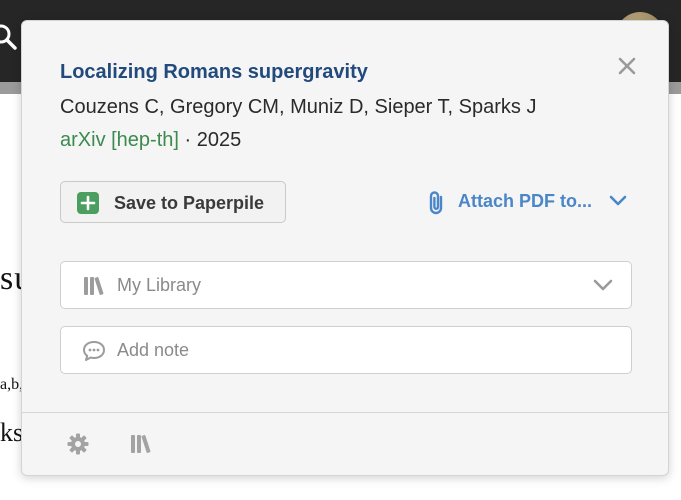 The width and height of the screenshot is (681, 500). Describe the element at coordinates (12, 384) in the screenshot. I see `background-affiliation-text: a,b,` at that location.